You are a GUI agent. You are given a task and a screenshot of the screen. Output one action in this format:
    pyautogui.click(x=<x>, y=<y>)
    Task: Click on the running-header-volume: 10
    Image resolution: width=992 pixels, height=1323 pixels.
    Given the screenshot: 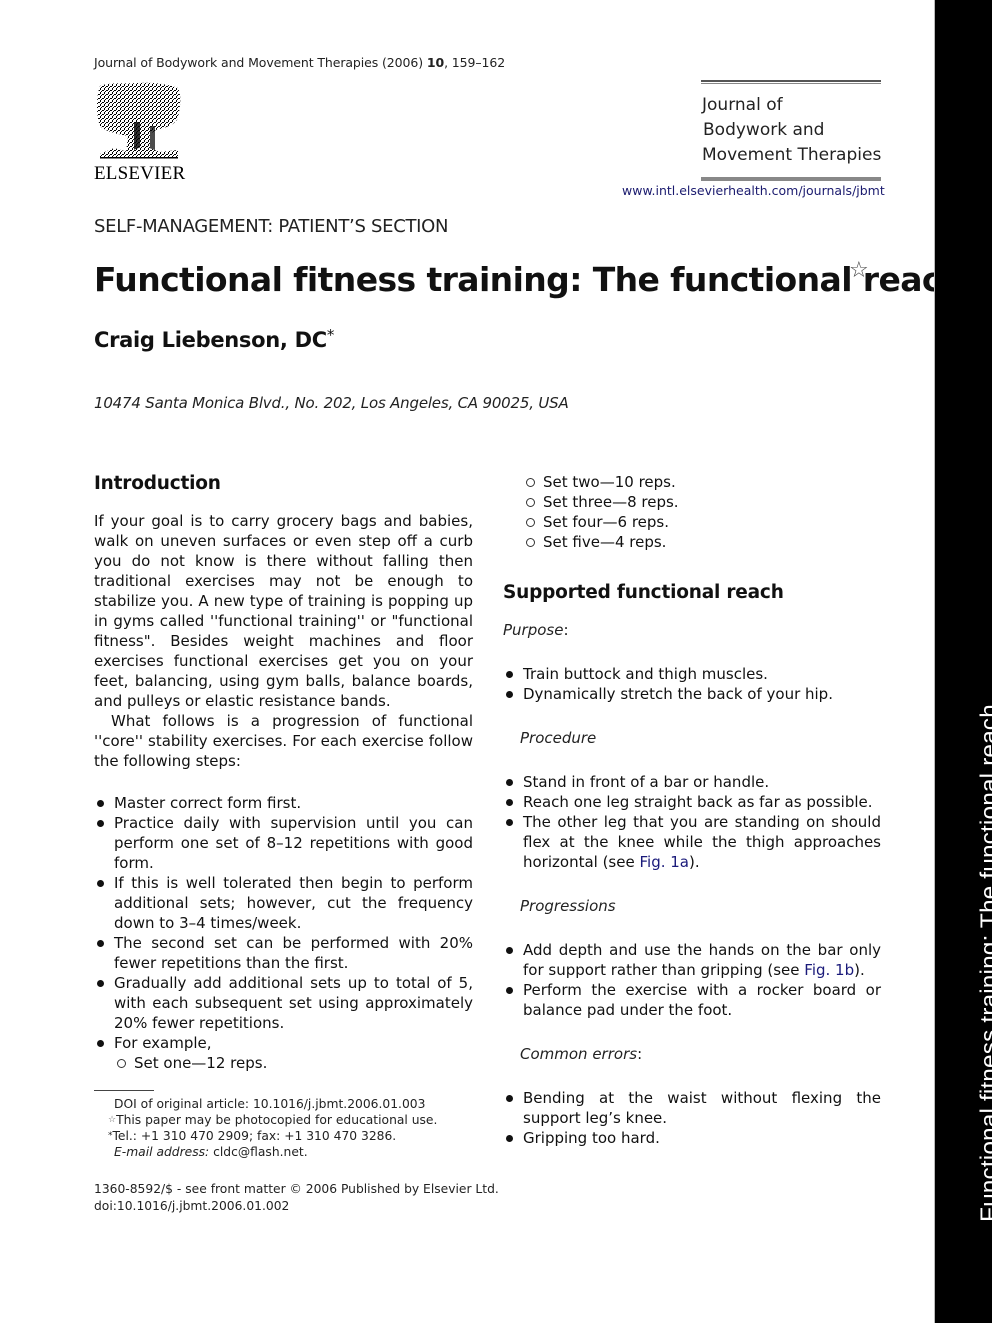 What is the action you would take?
    pyautogui.click(x=435, y=62)
    